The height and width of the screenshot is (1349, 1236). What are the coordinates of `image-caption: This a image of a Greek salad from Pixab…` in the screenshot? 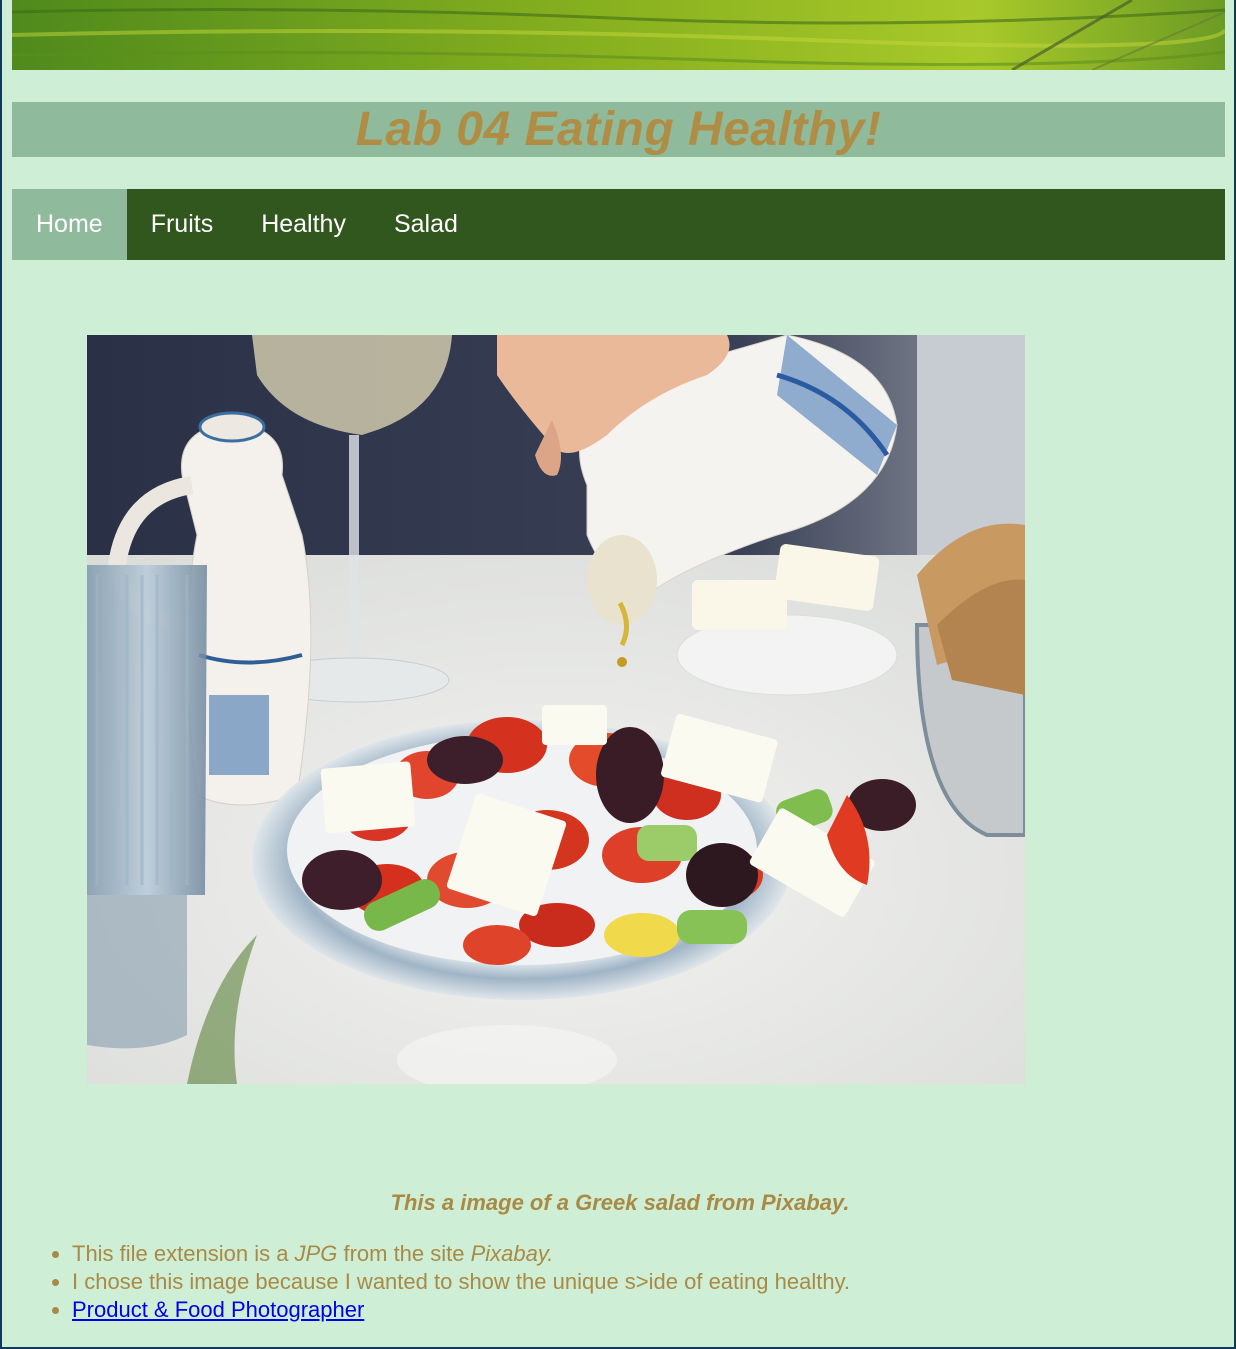 It's located at (620, 1202).